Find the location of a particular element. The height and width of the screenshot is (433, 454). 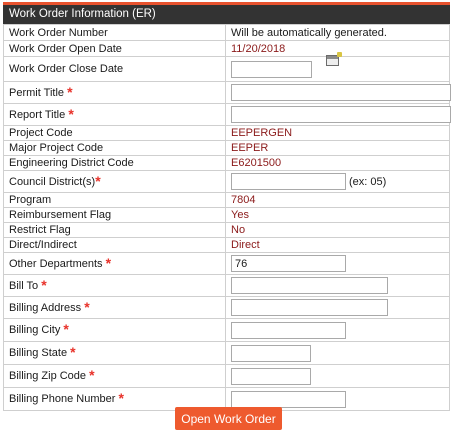

engineering-district-code-label: Engineering District Code is located at coordinates (114, 163).